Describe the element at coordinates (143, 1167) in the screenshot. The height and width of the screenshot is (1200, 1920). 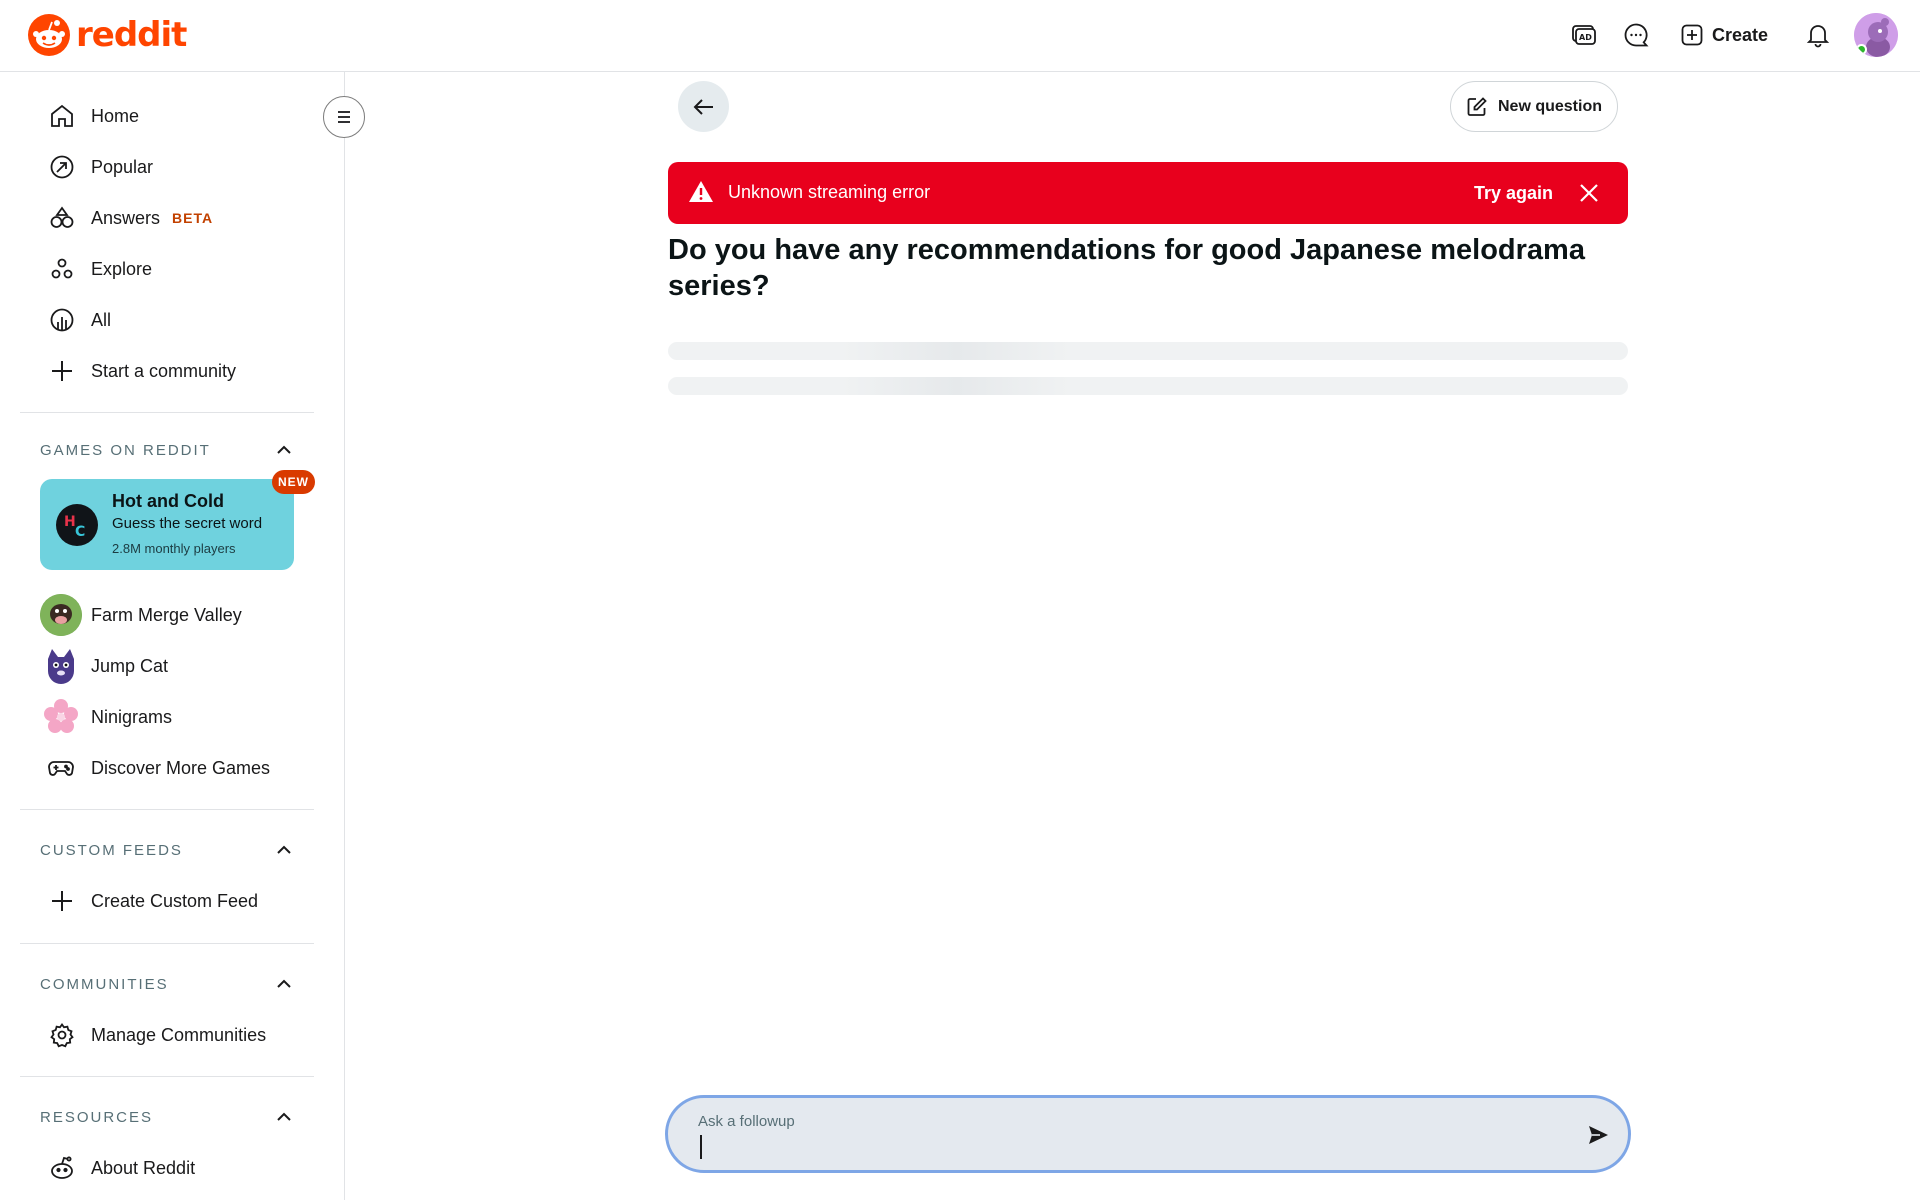
I see `sidebar-item-label: About Reddit` at that location.